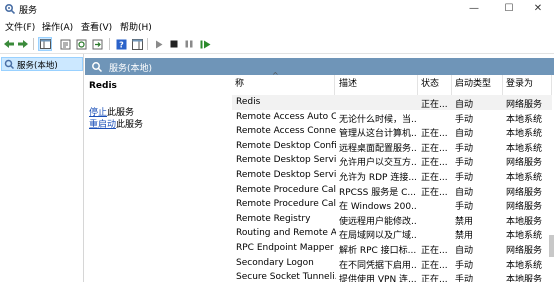 Image resolution: width=554 pixels, height=282 pixels. I want to click on menu-help: 帮助(H), so click(136, 26).